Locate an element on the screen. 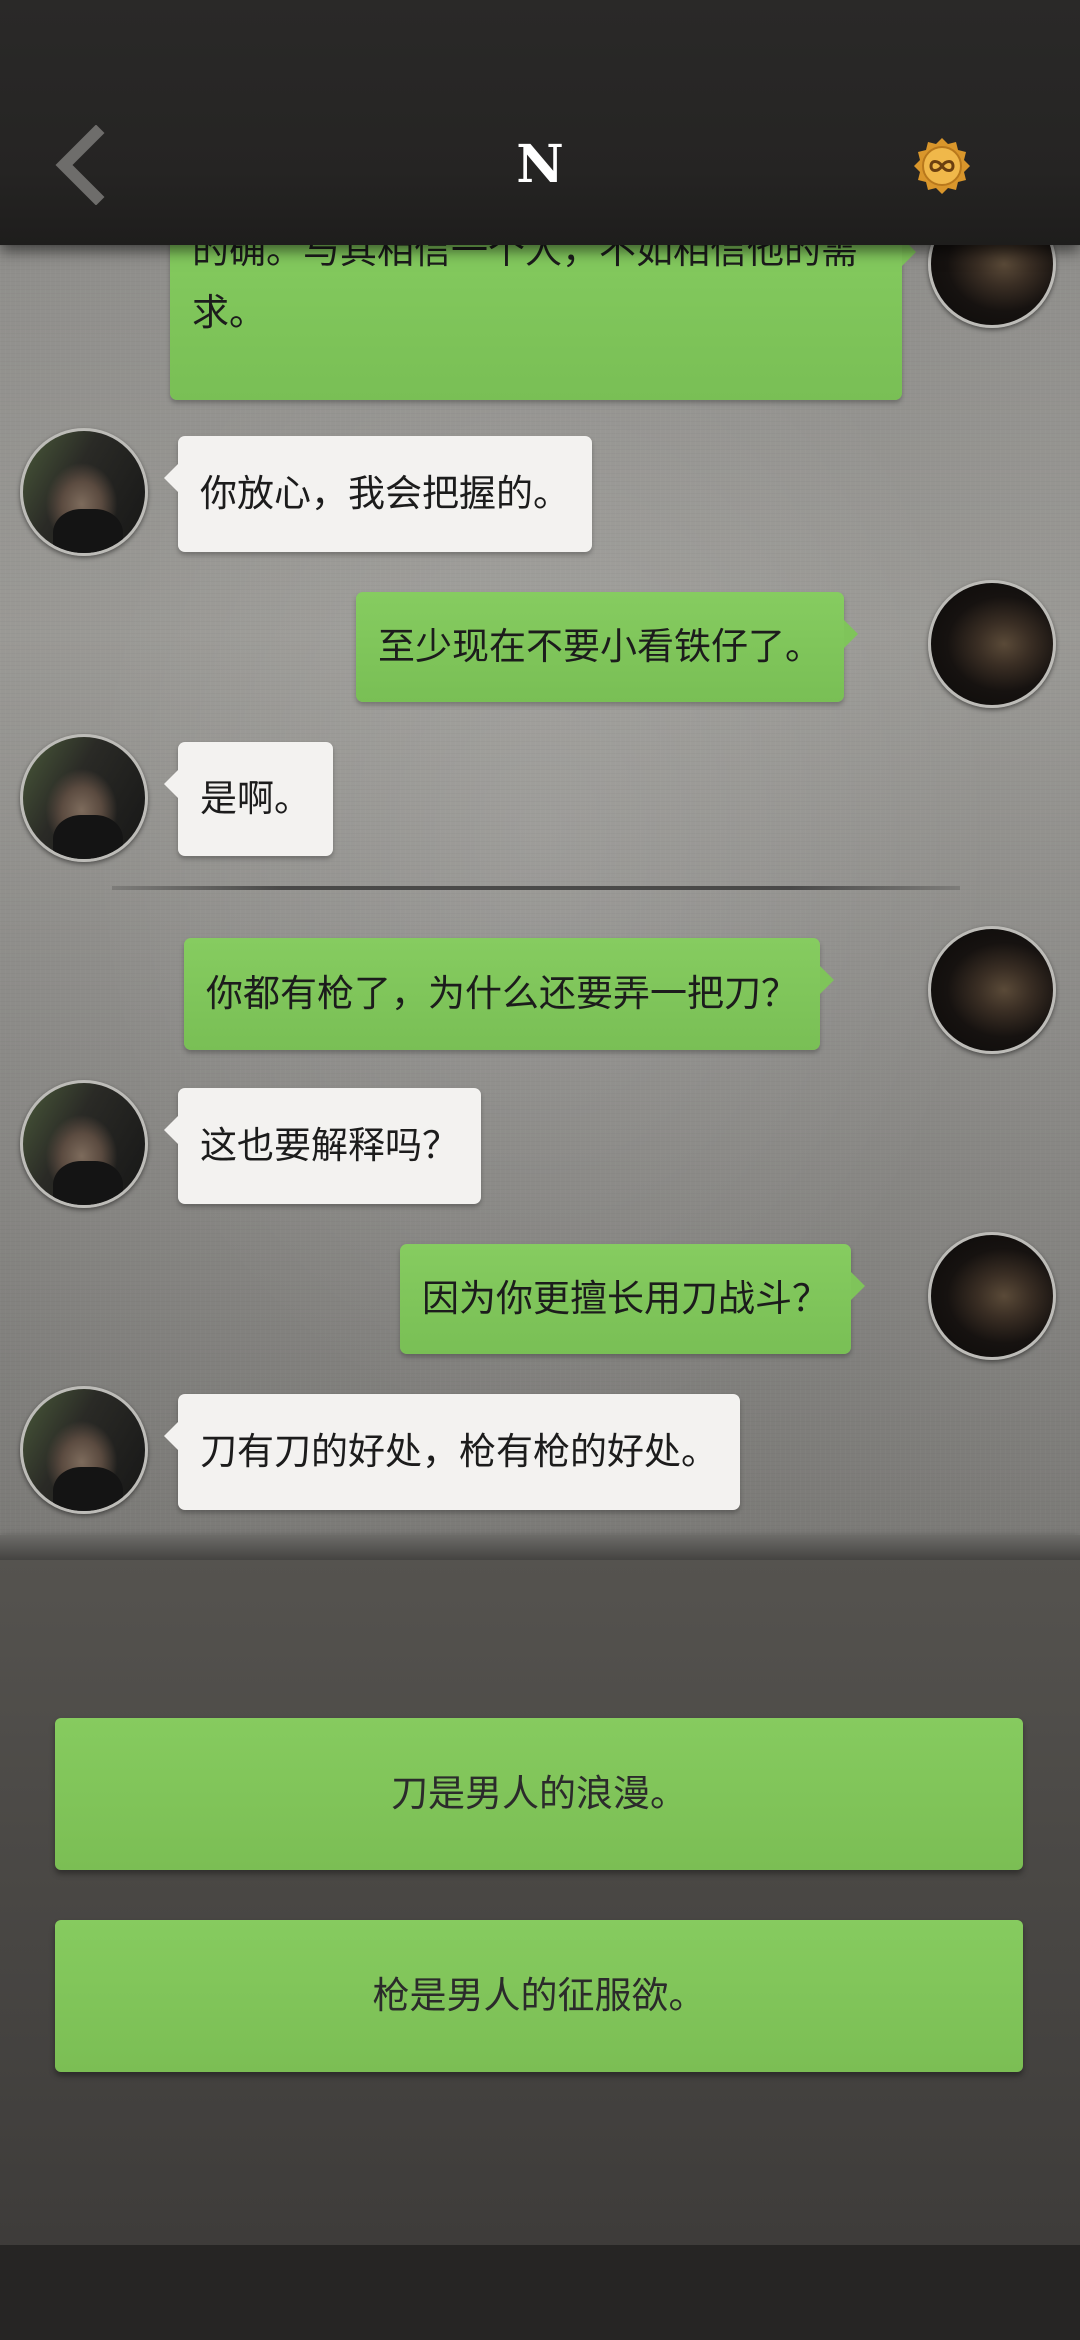 This screenshot has height=2340, width=1080. my-message-bubble: 你都有枪了，为什么还要弄一把刀？ is located at coordinates (509, 994).